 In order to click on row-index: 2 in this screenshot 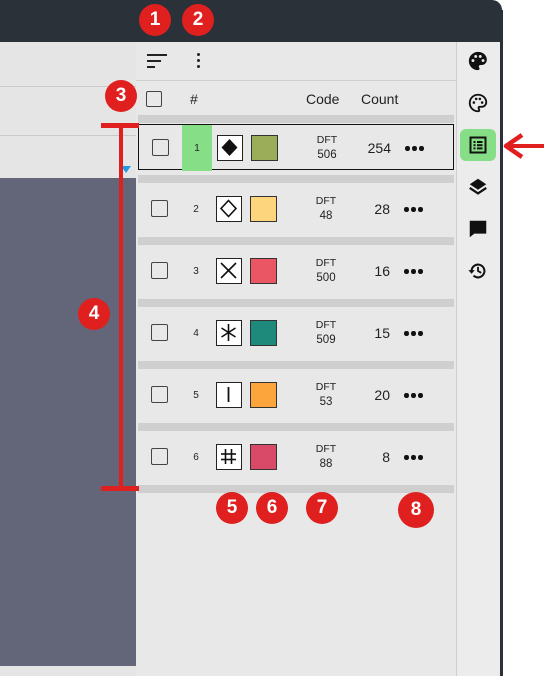, I will do `click(196, 209)`.